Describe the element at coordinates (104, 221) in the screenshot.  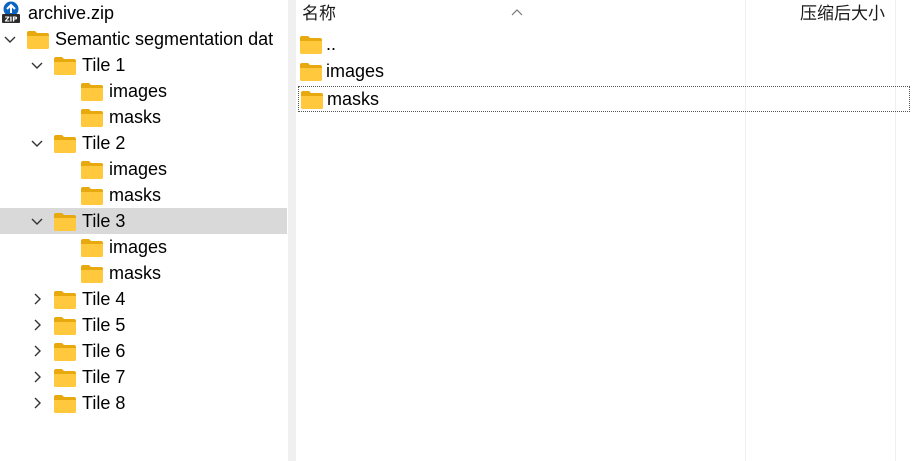
I see `tree-item-label: Tile 3` at that location.